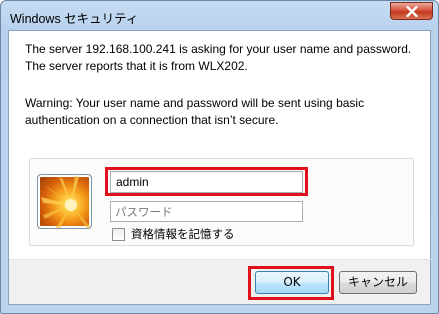 The height and width of the screenshot is (314, 439). I want to click on user-avatar-icon, so click(64, 201).